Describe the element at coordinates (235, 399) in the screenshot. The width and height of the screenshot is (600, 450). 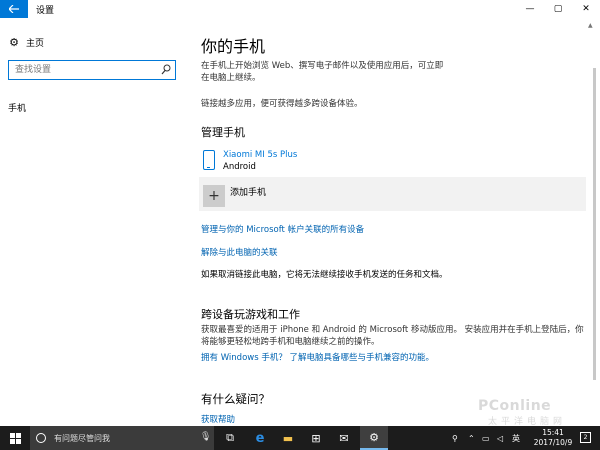
I see `help-heading: 有什么疑问？` at that location.